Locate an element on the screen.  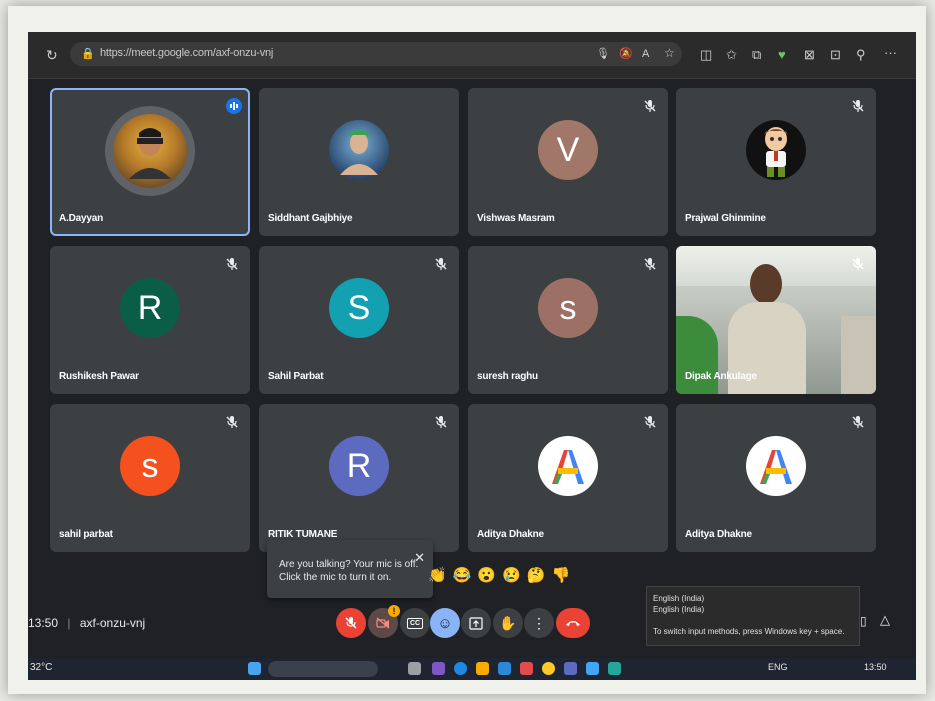
task-view-icon is located at coordinates (414, 668).